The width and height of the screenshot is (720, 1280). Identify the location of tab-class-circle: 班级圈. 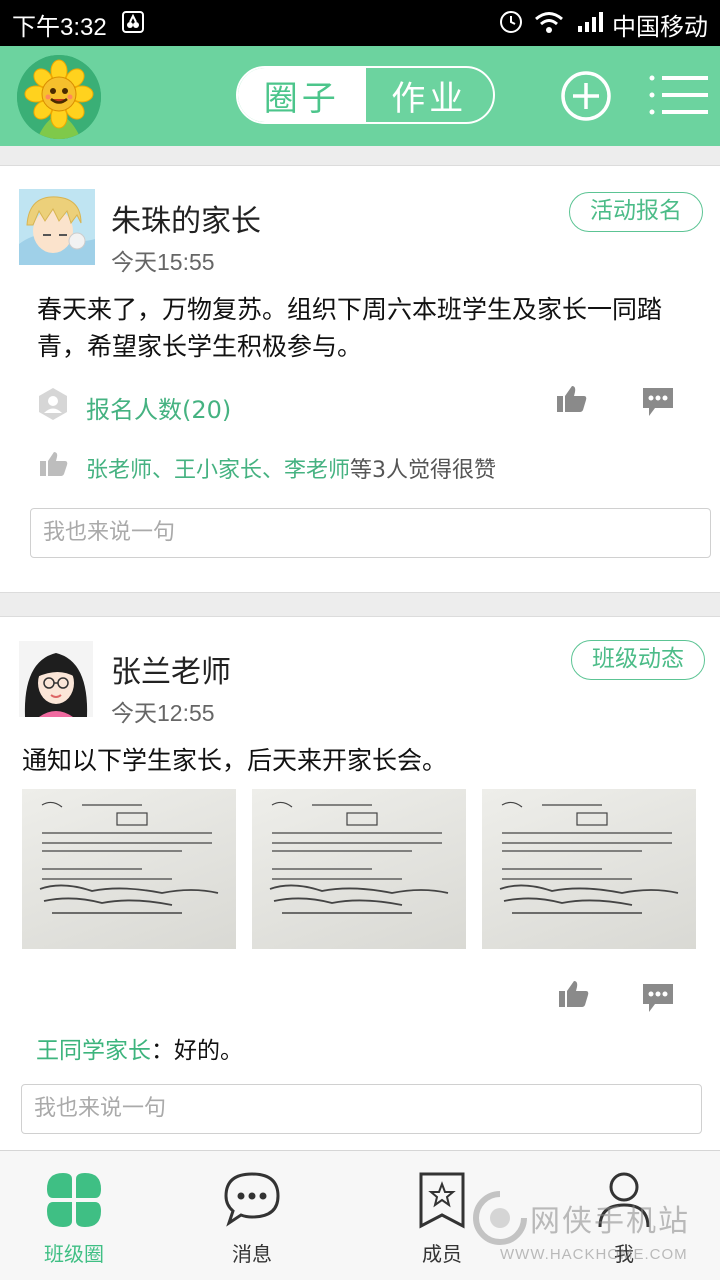
(82, 1215).